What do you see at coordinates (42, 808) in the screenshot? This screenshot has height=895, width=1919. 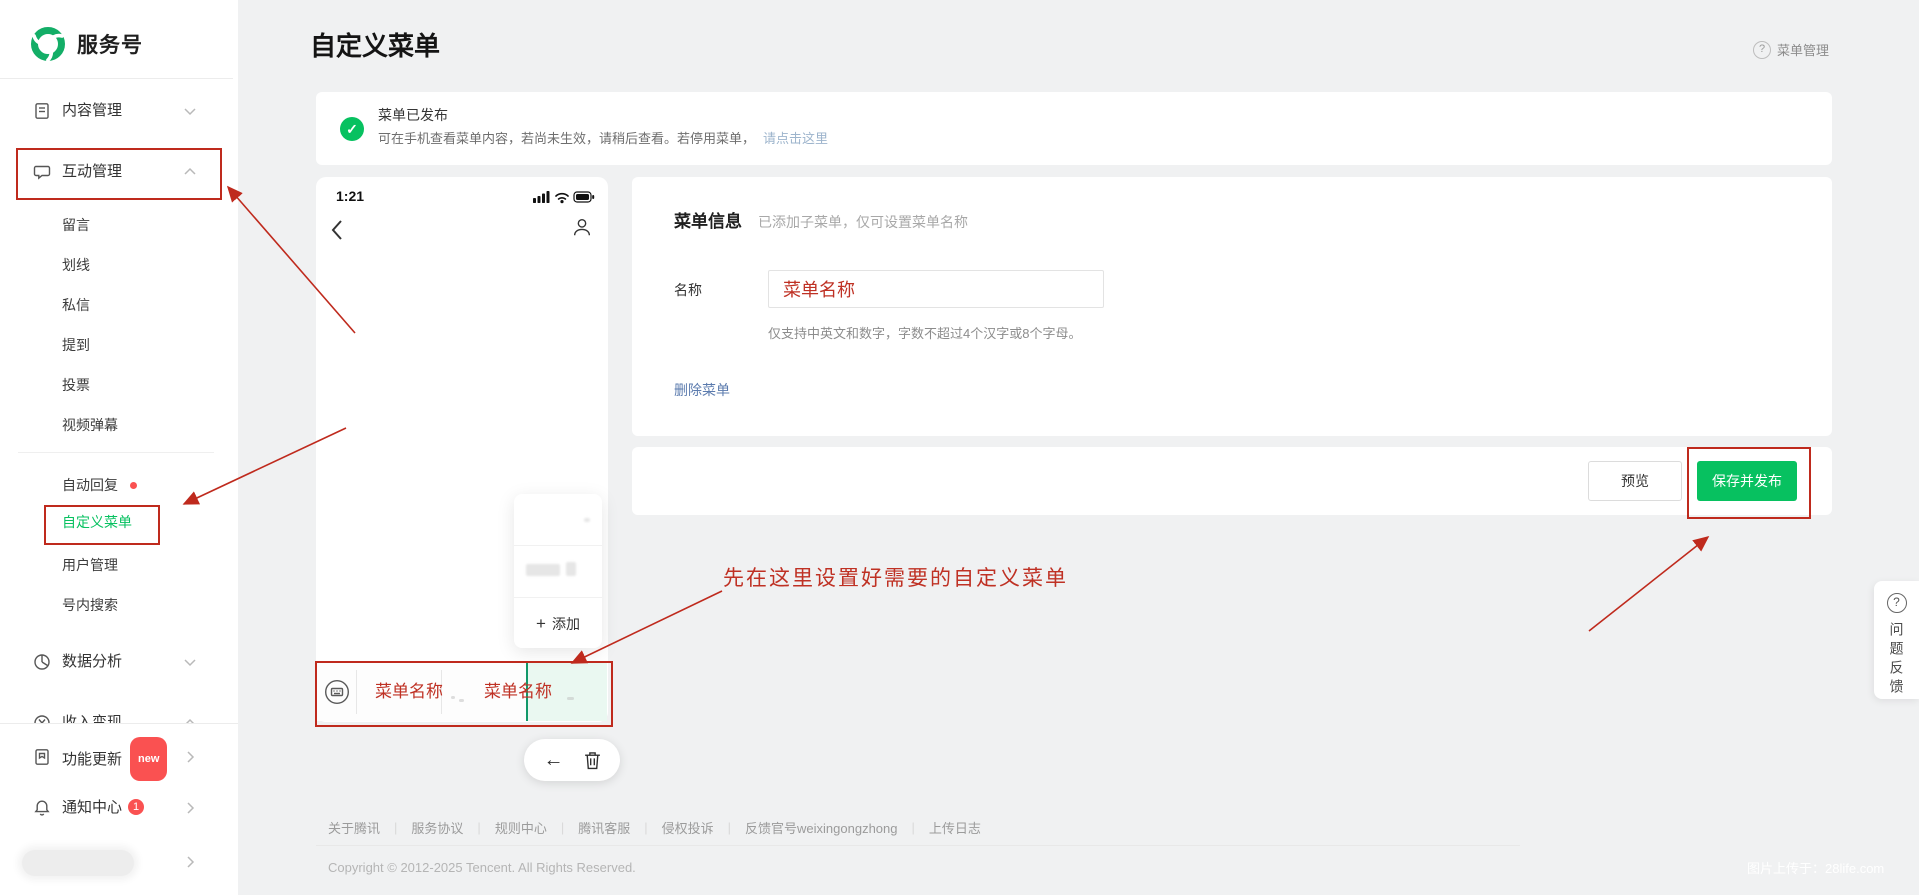 I see `bell-icon` at bounding box center [42, 808].